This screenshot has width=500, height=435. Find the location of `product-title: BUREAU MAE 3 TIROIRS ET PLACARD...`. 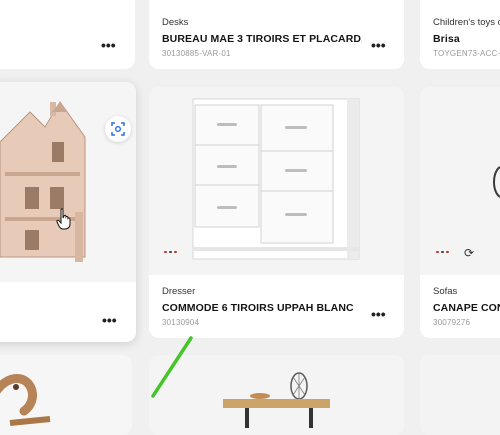

product-title: BUREAU MAE 3 TIROIRS ET PLACARD... is located at coordinates (262, 39).